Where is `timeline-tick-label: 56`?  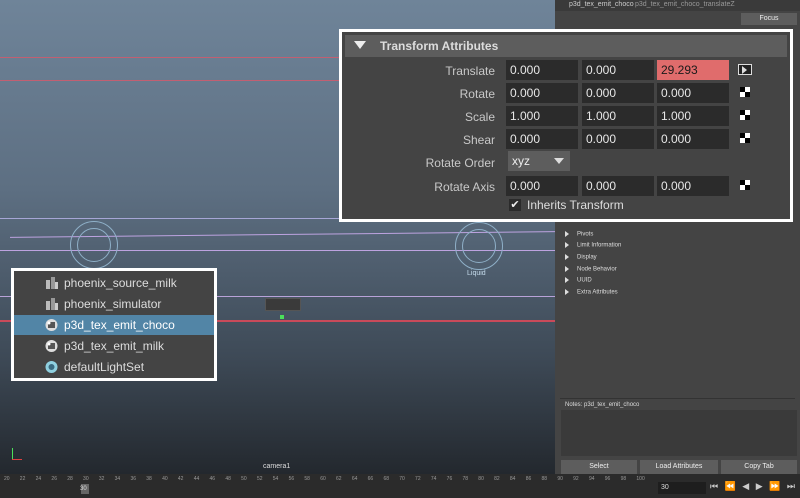
timeline-tick-label: 56 is located at coordinates (291, 479).